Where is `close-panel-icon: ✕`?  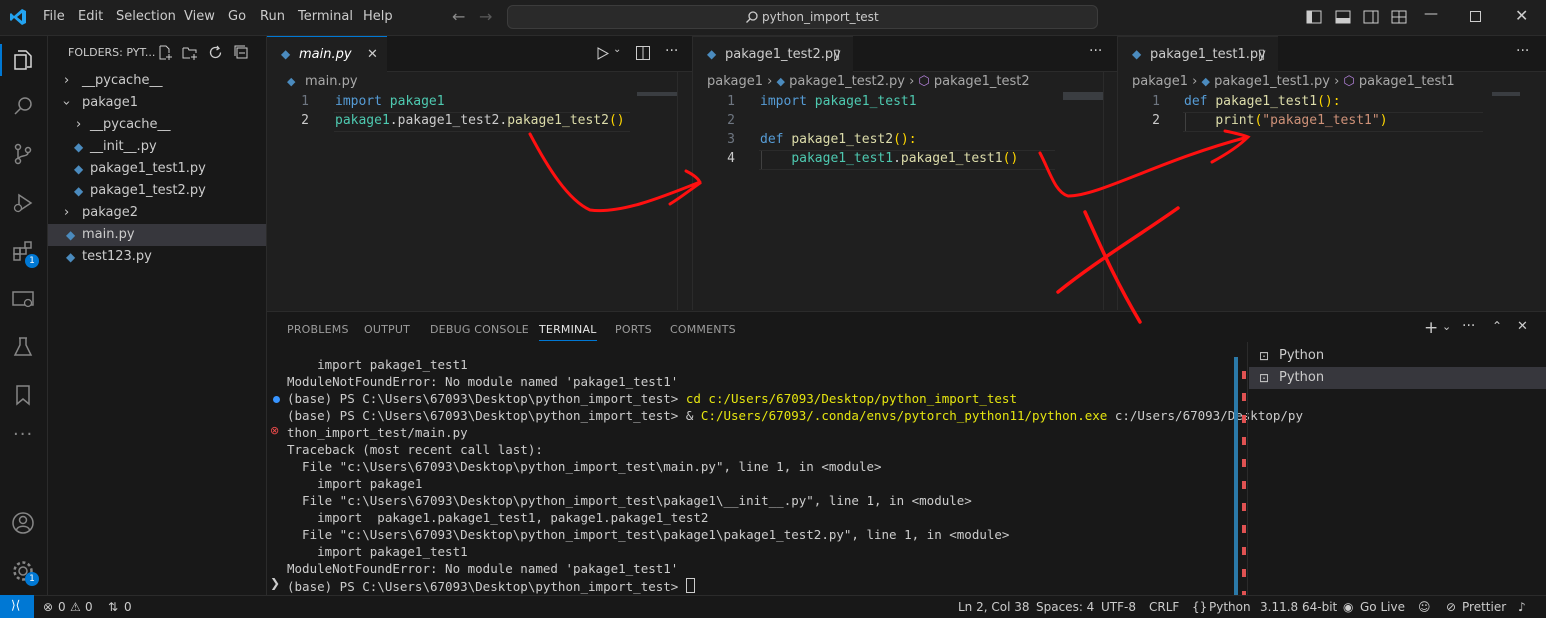 close-panel-icon: ✕ is located at coordinates (1522, 326).